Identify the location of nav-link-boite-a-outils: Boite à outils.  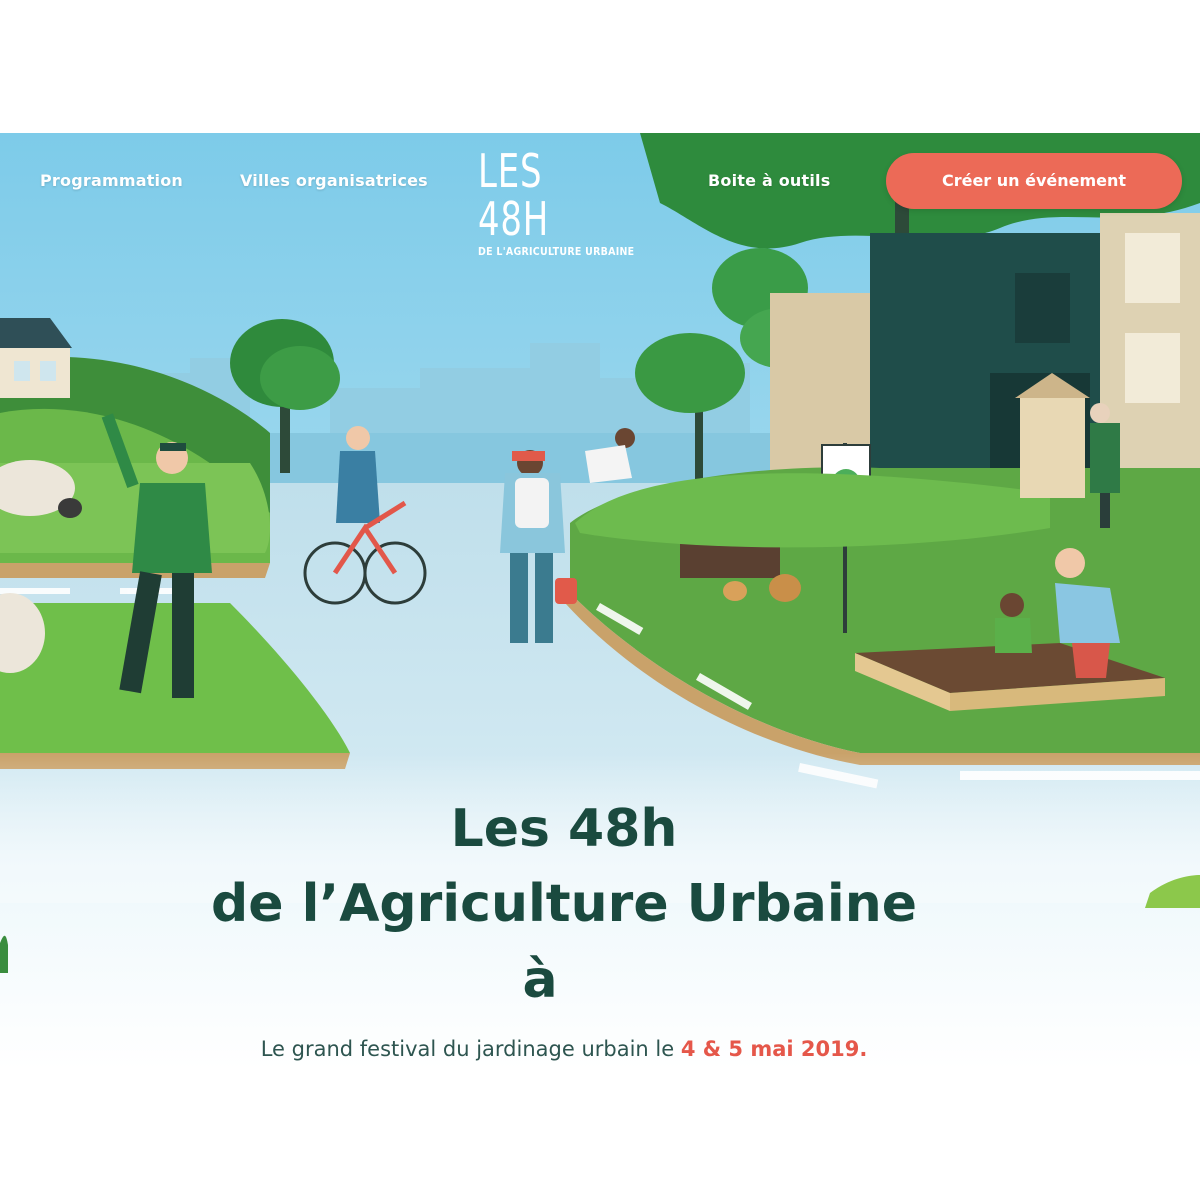
(769, 183).